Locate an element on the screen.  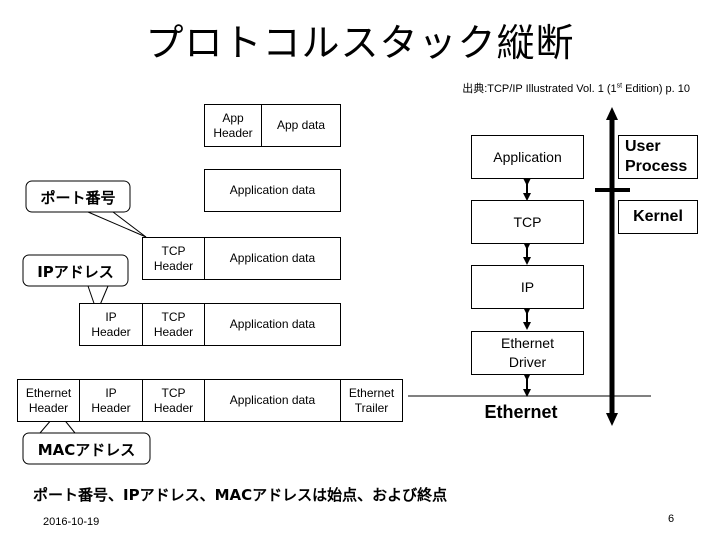
ip-row-tcp-header-cell: TCP Header is located at coordinates (173, 324).